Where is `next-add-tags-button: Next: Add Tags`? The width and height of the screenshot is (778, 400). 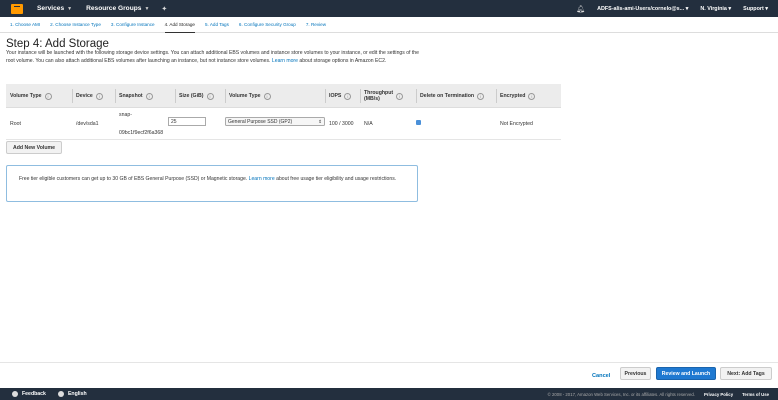
next-add-tags-button: Next: Add Tags is located at coordinates (746, 373).